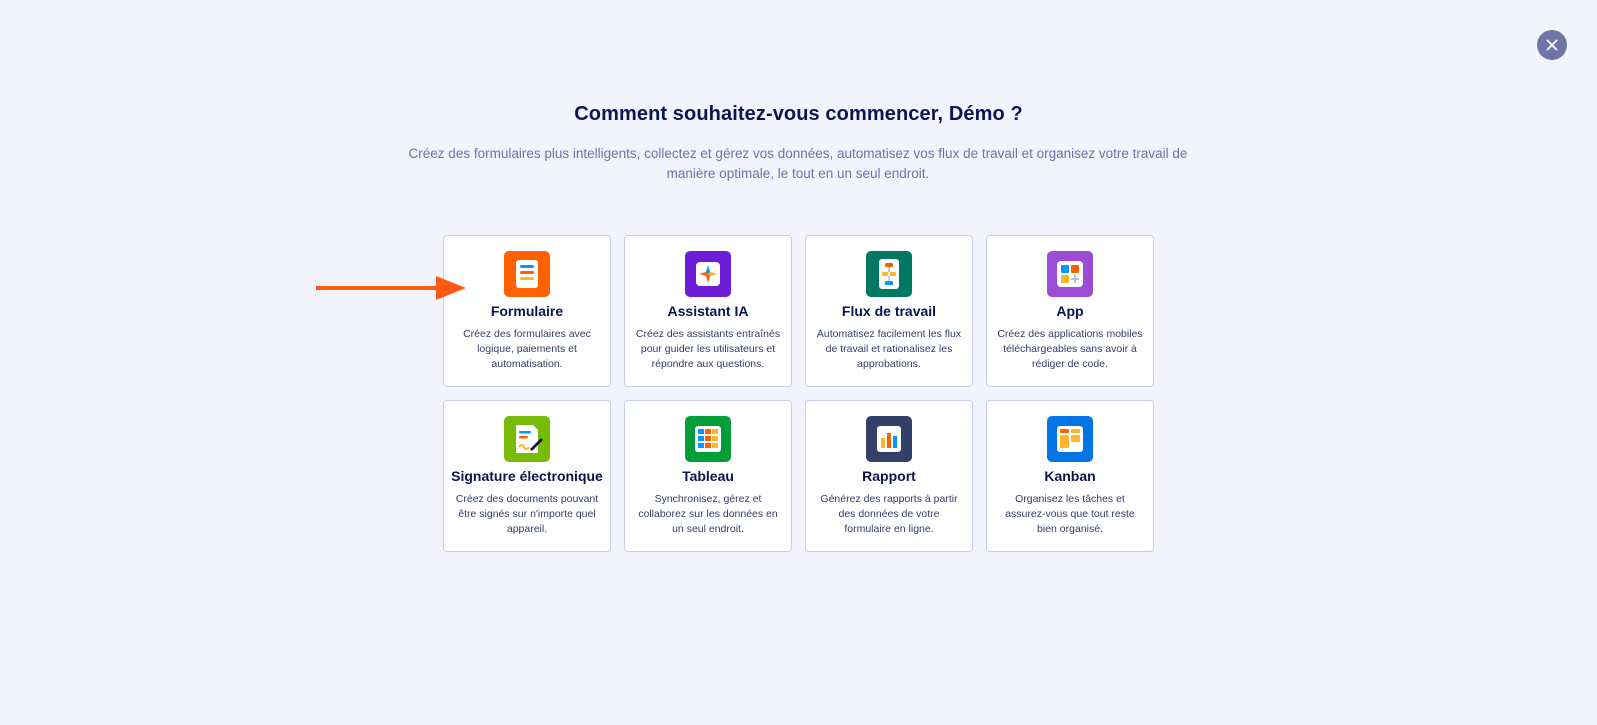 The height and width of the screenshot is (725, 1597). Describe the element at coordinates (708, 274) in the screenshot. I see `ai-agent-icon` at that location.